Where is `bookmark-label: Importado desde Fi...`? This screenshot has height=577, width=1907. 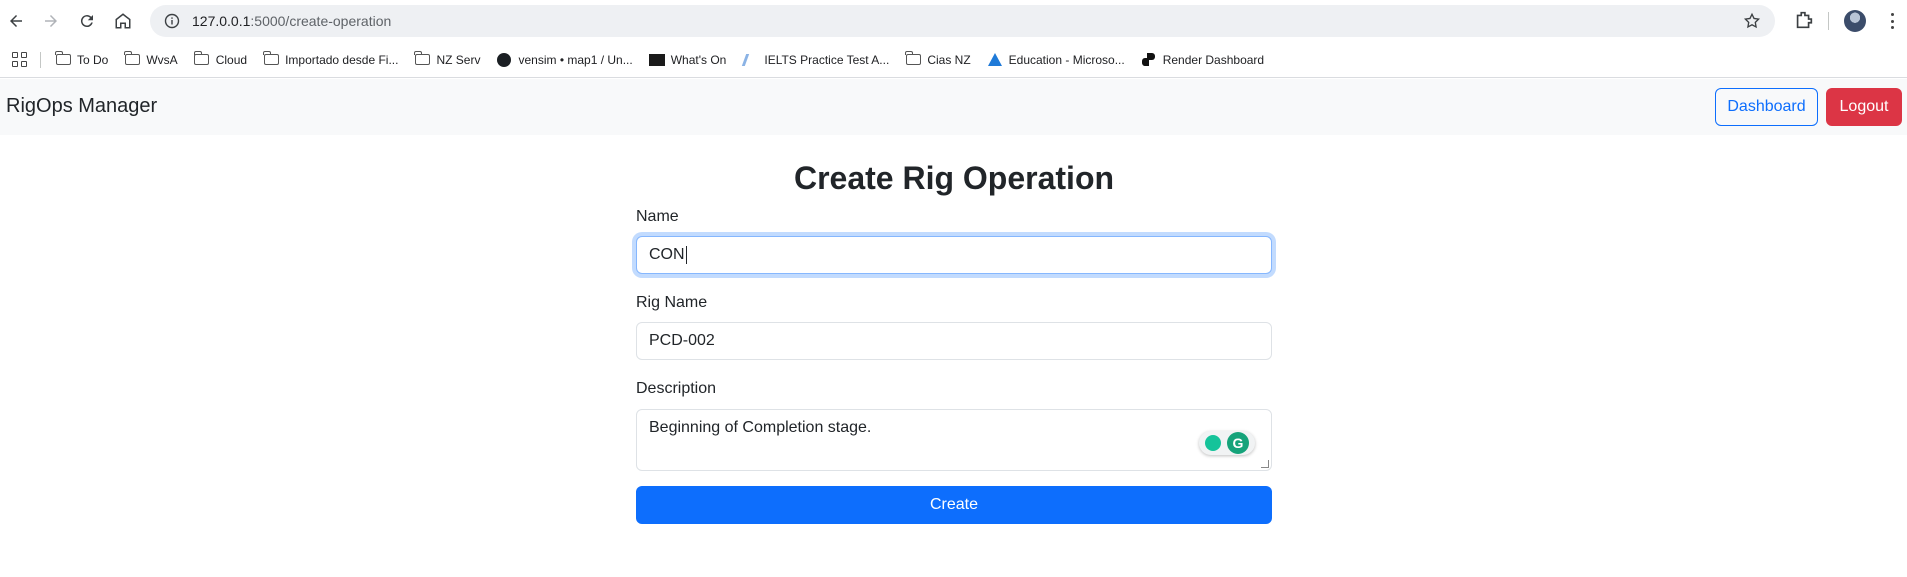 bookmark-label: Importado desde Fi... is located at coordinates (342, 59).